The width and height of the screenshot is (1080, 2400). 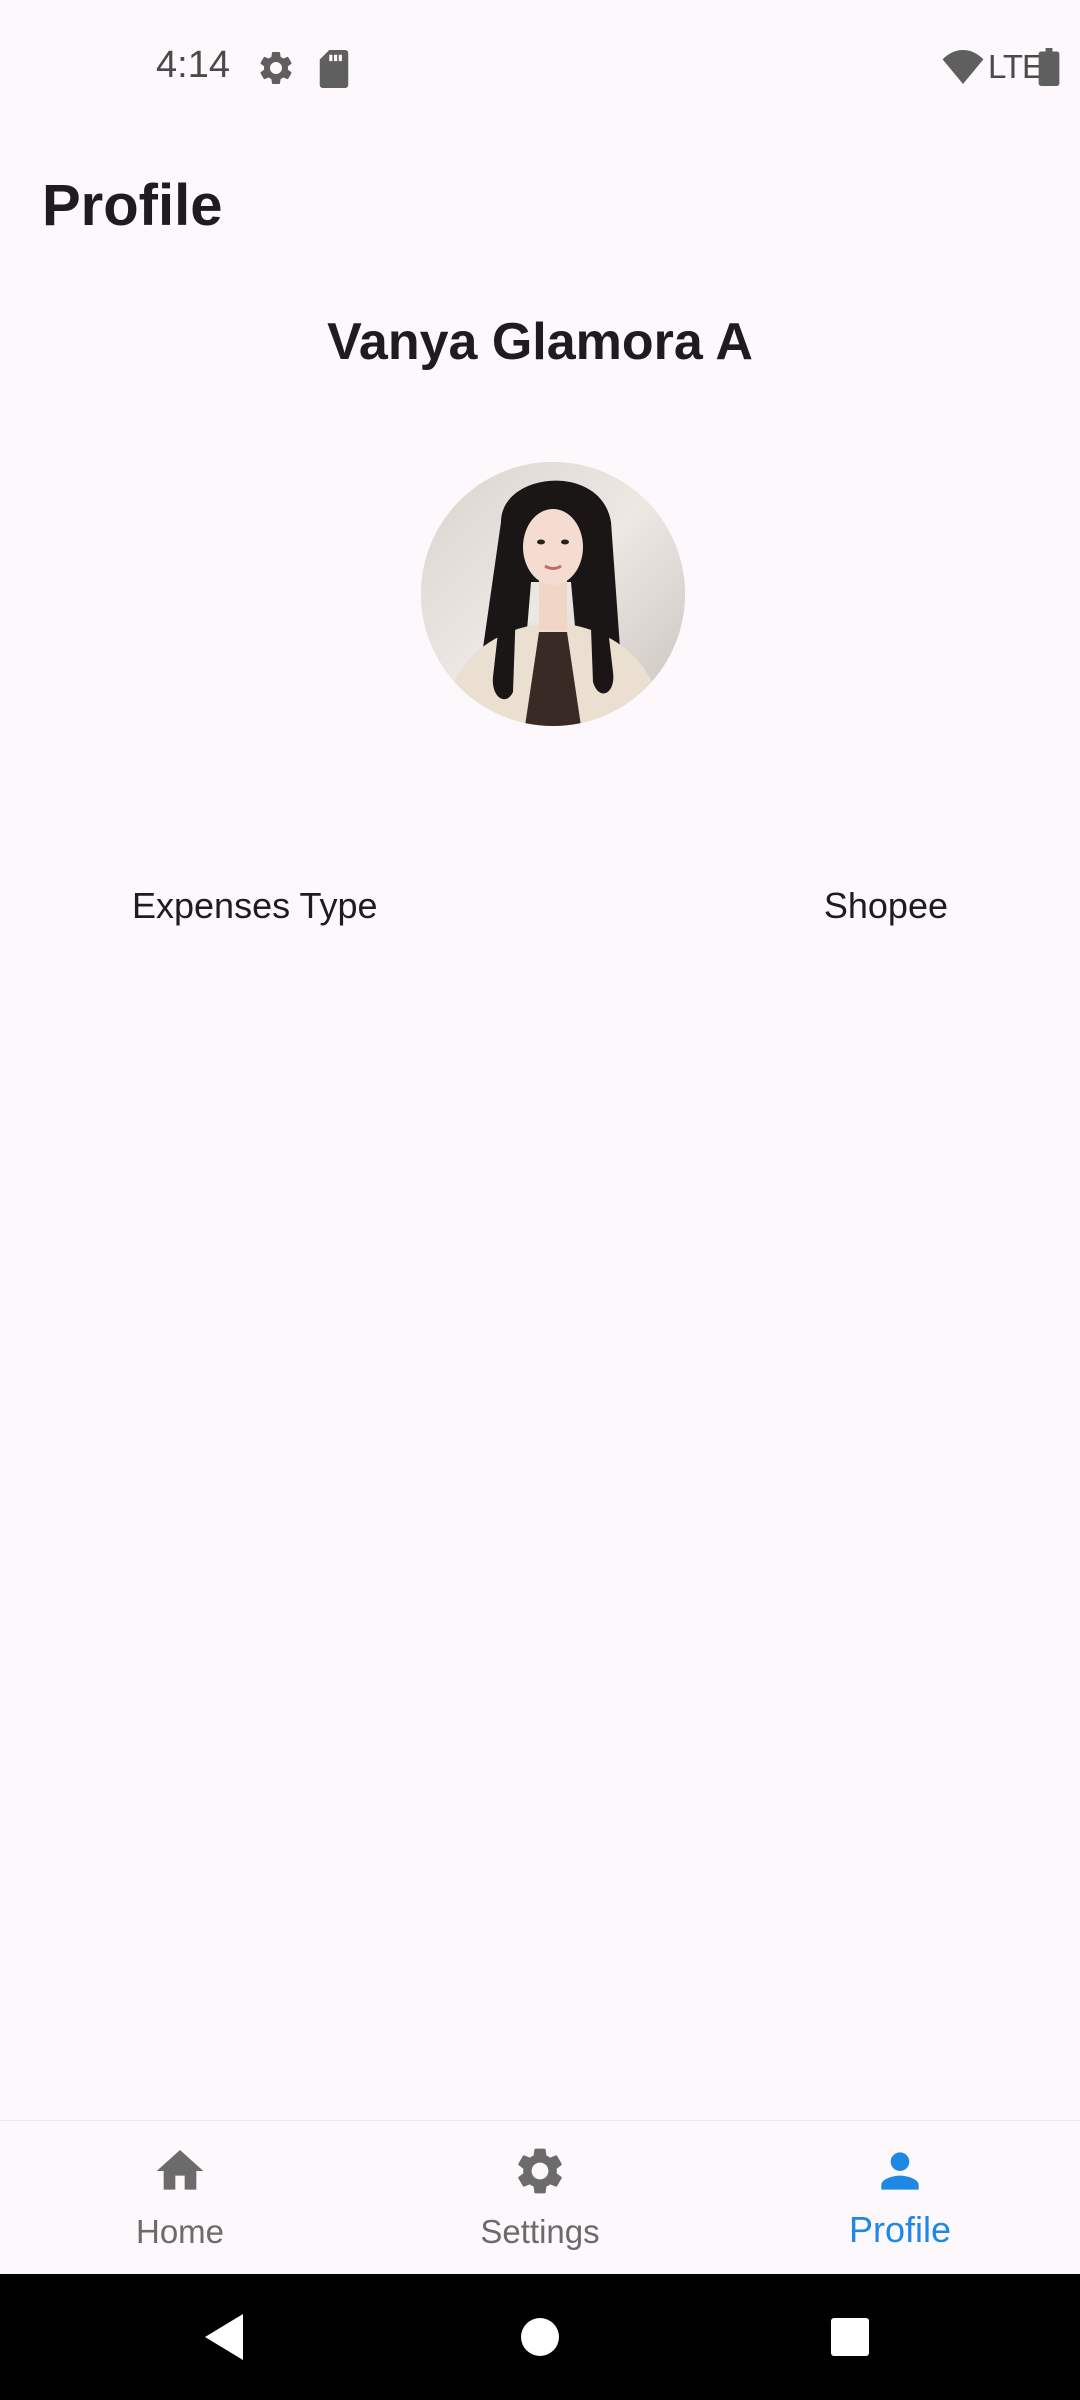 What do you see at coordinates (180, 2231) in the screenshot?
I see `nav-label-home: Home` at bounding box center [180, 2231].